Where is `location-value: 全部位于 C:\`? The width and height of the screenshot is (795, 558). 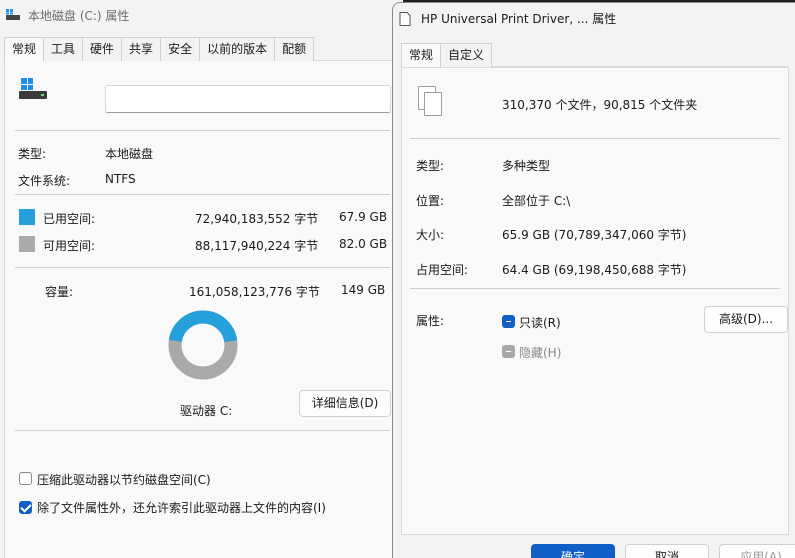
location-value: 全部位于 C:\ is located at coordinates (536, 201).